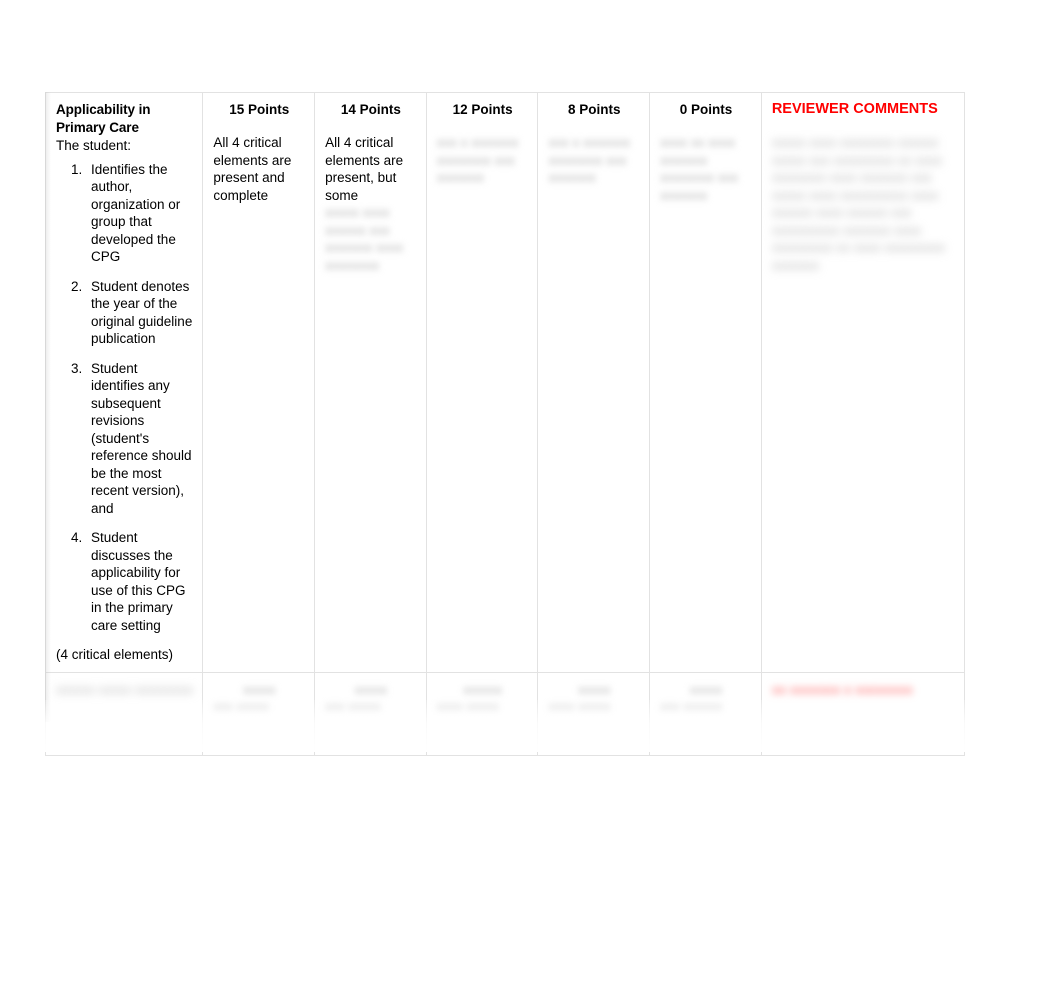 The image size is (1062, 1001). I want to click on cell-score-12: xxxxxx xxxx xxxxx, so click(482, 713).